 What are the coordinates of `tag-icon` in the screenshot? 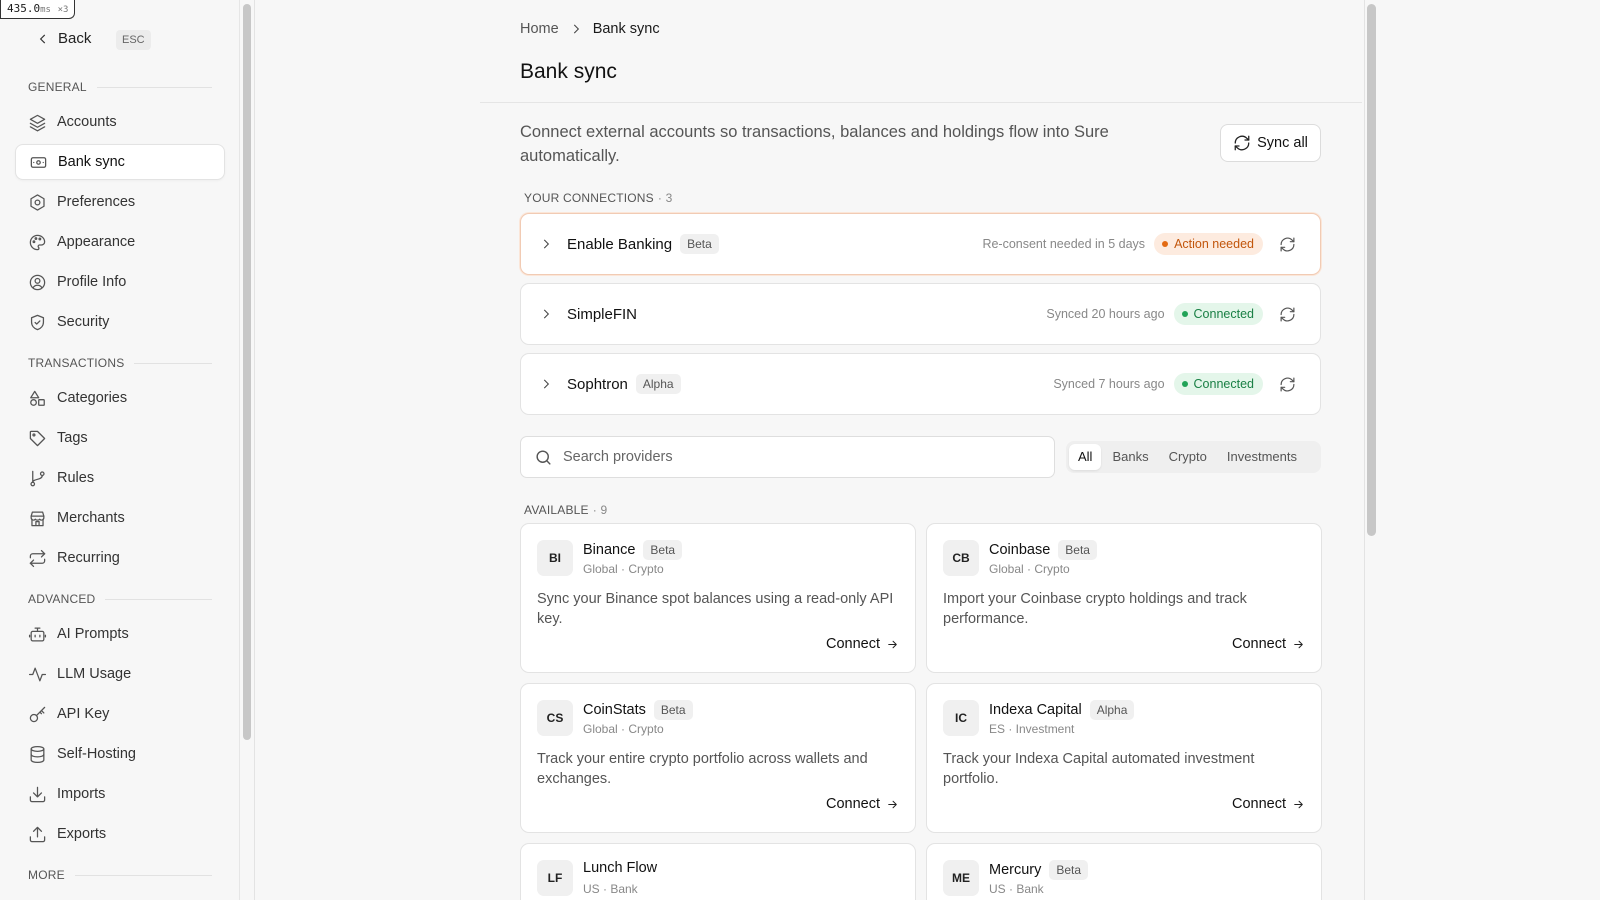 It's located at (37, 438).